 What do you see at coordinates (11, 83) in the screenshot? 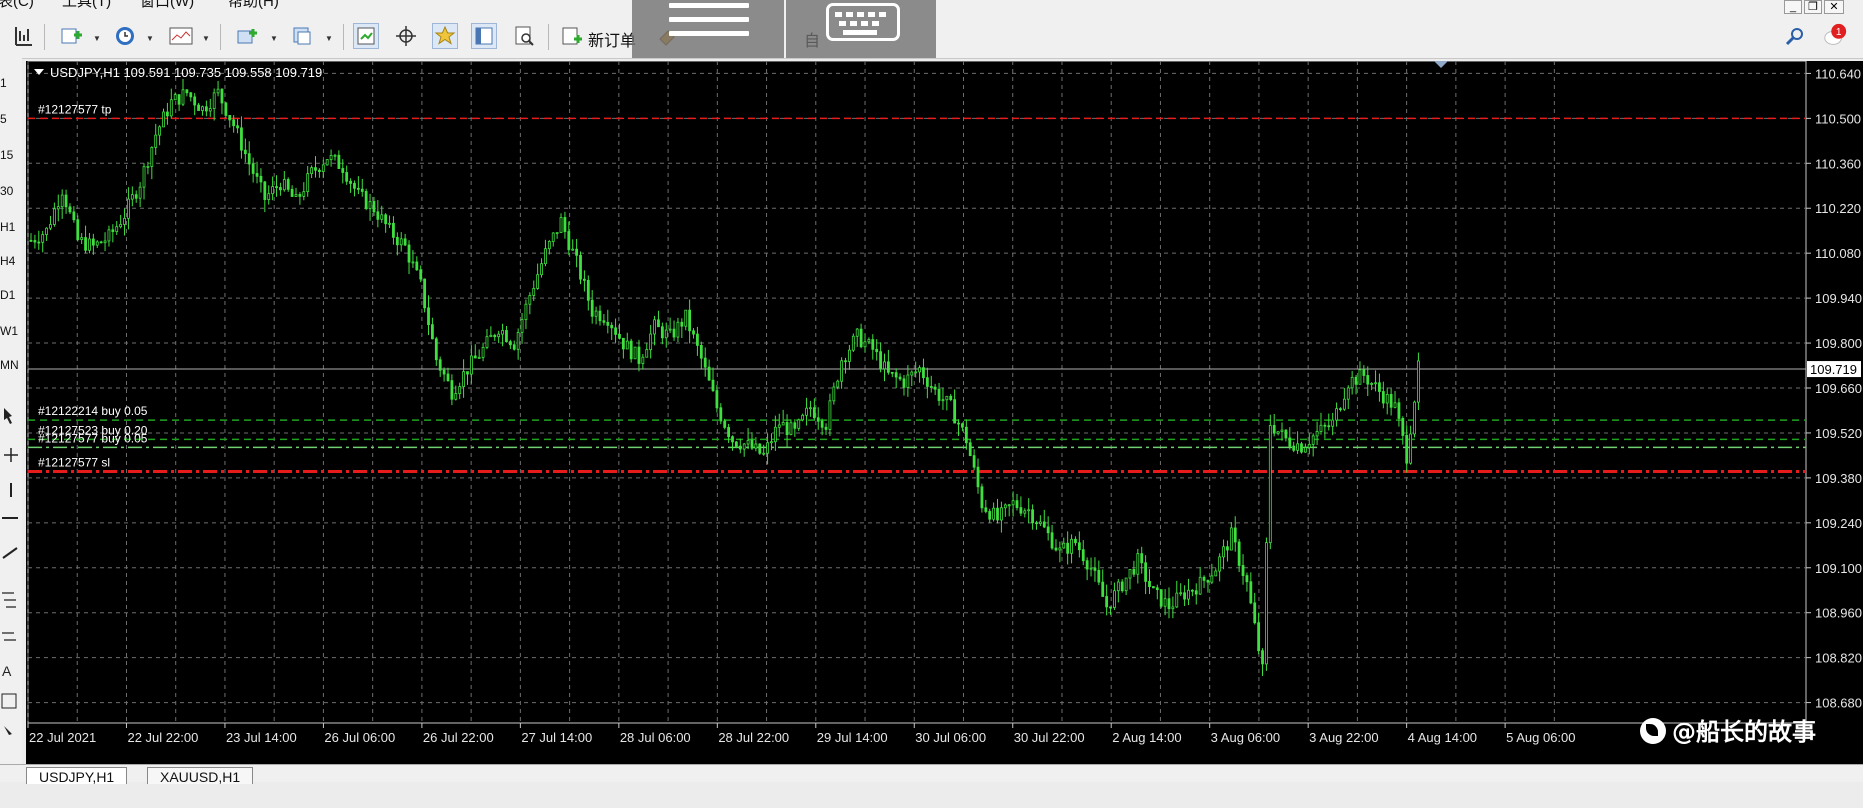
I see `timeframe-m1: 1` at bounding box center [11, 83].